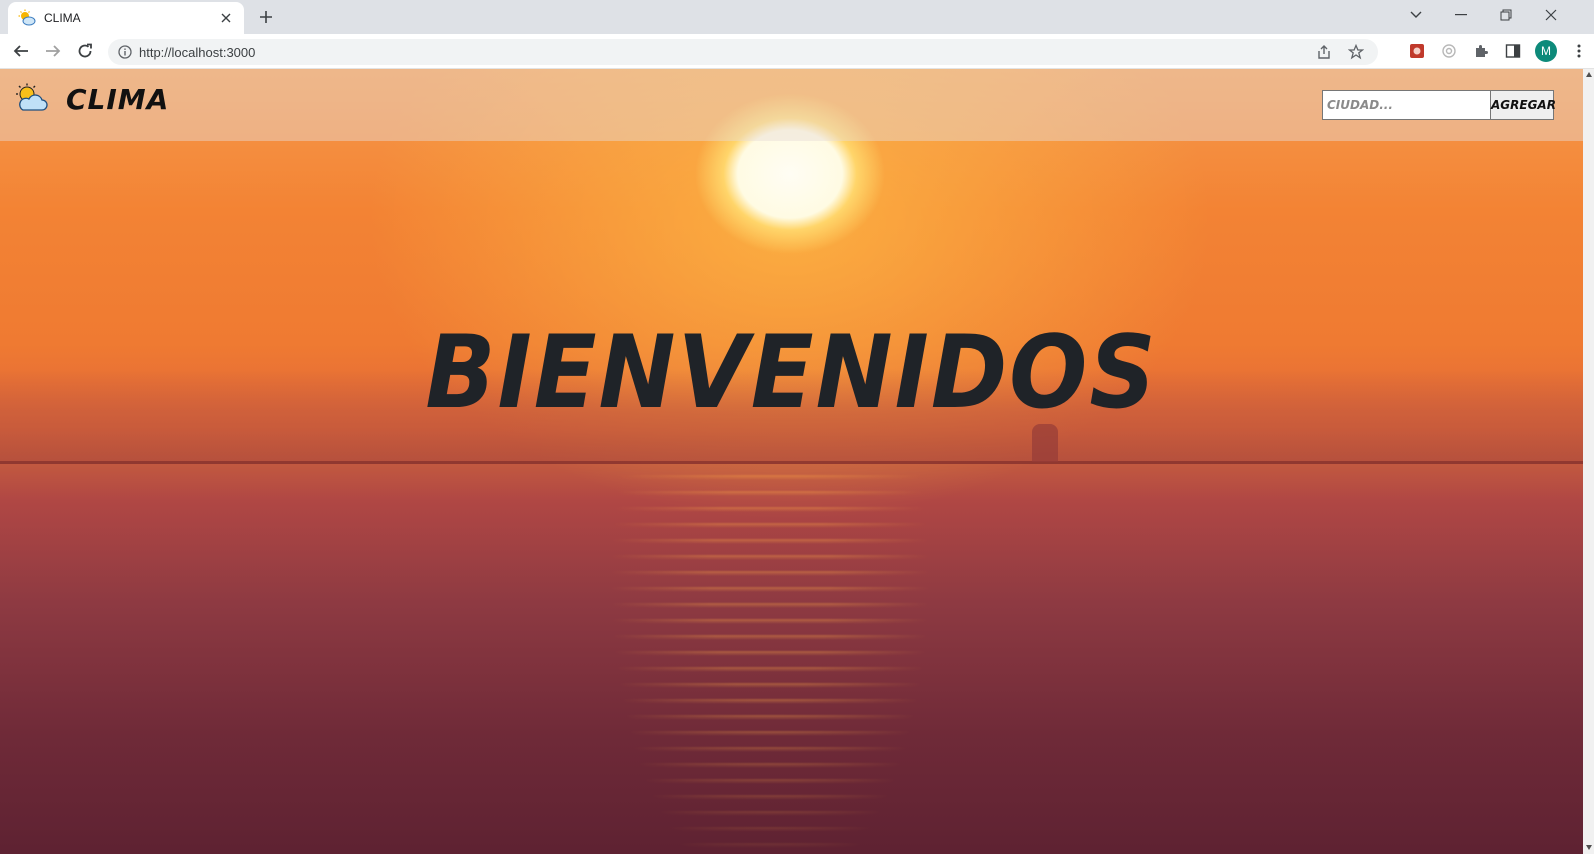 This screenshot has width=1594, height=854. I want to click on background-reflection, so click(770, 659).